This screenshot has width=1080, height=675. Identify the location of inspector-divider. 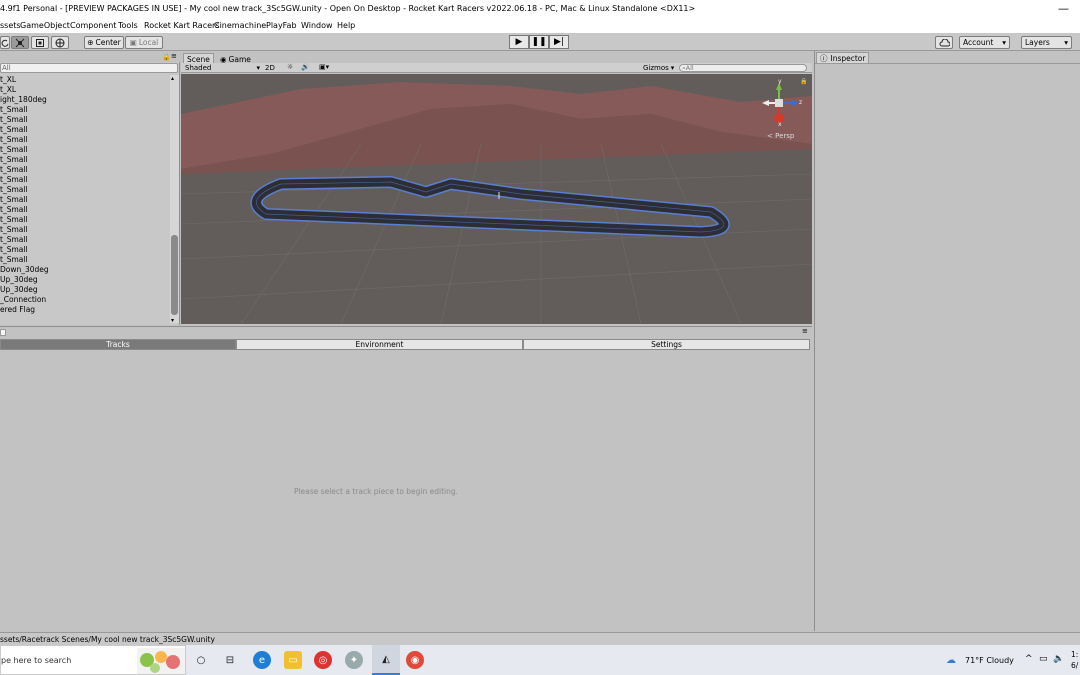
(947, 63).